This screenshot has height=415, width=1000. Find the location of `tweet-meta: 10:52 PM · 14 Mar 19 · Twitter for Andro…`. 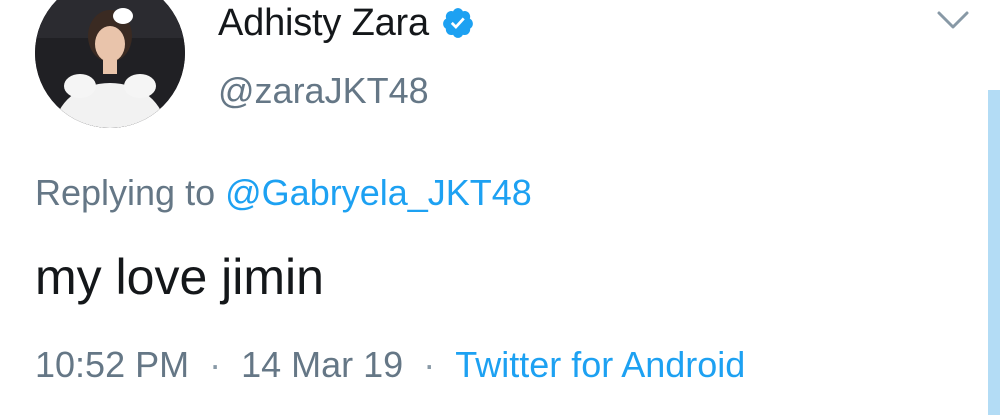

tweet-meta: 10:52 PM · 14 Mar 19 · Twitter for Andro… is located at coordinates (390, 365).